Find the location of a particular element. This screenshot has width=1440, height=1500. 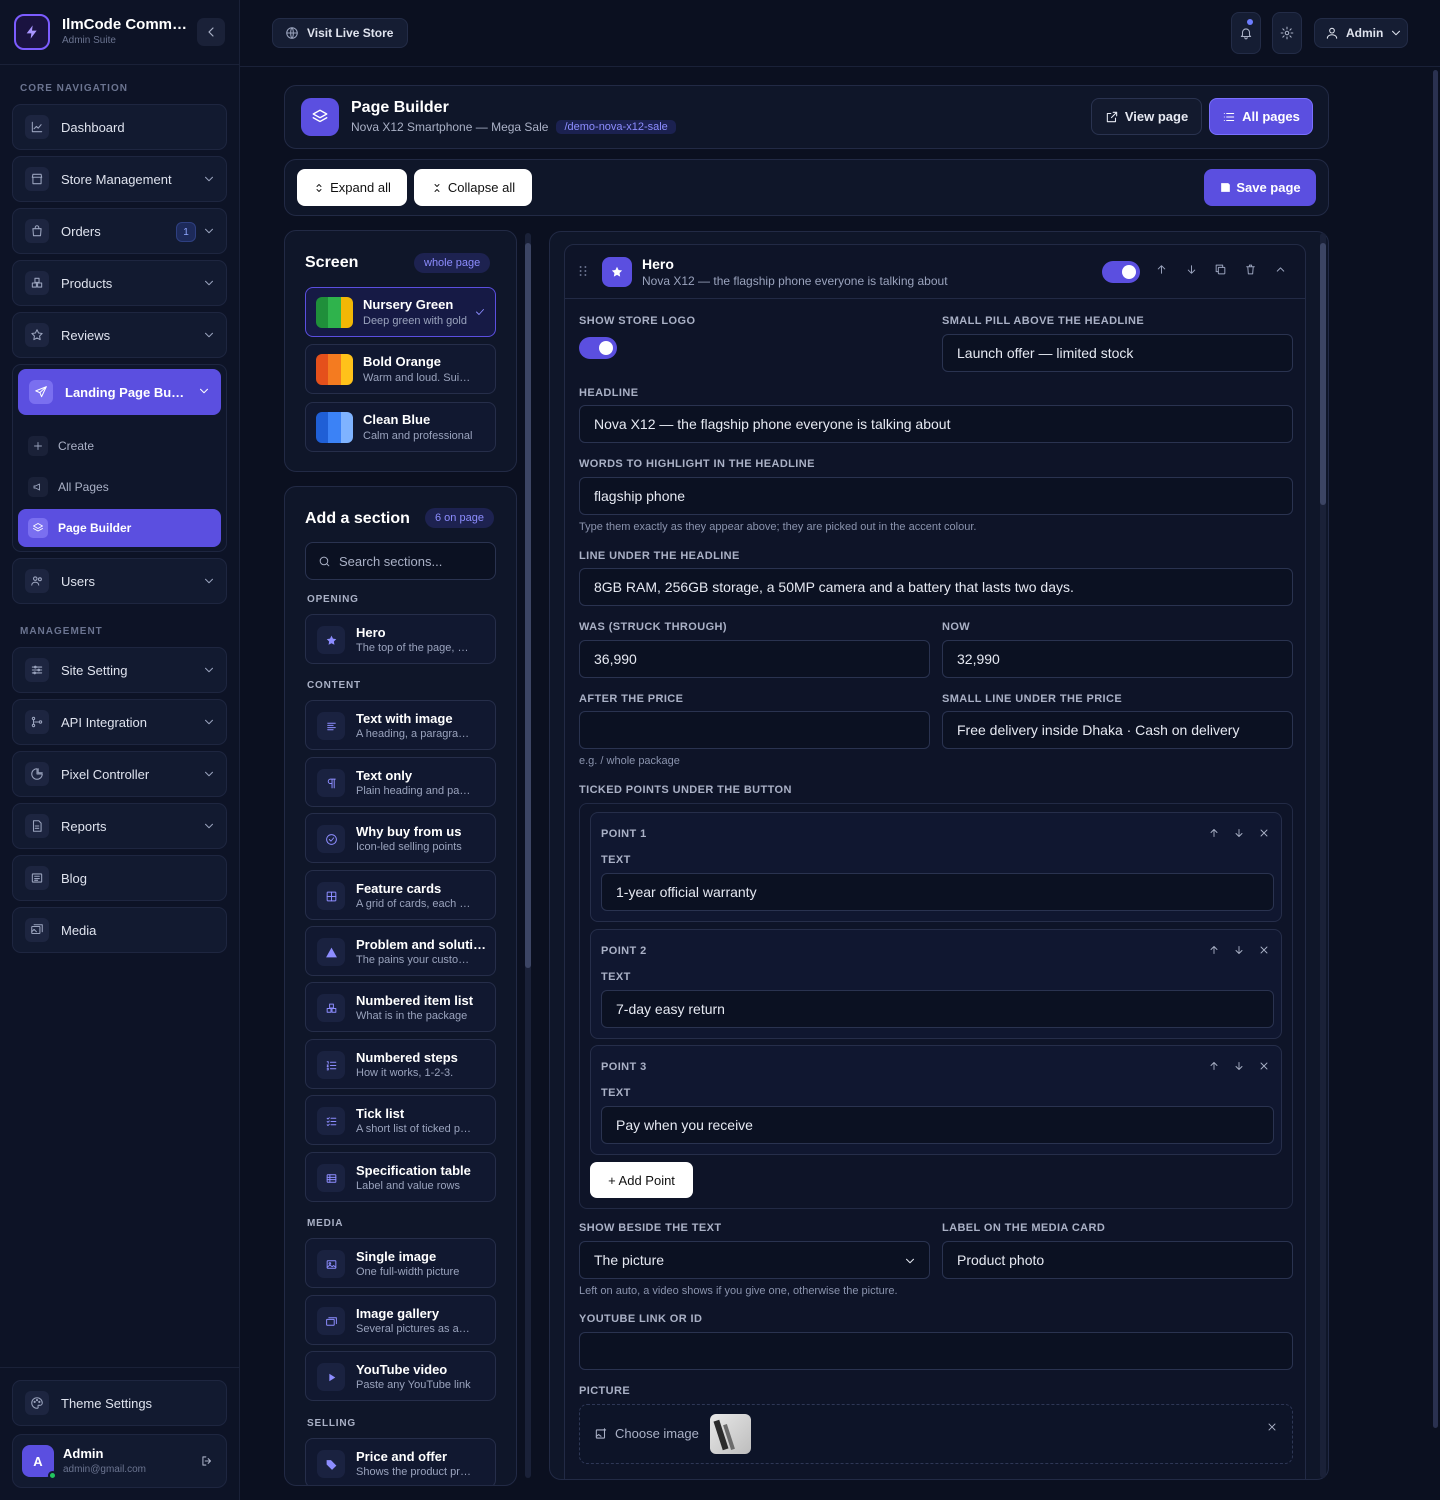

page-scrollbar-thumb is located at coordinates (1435, 749).